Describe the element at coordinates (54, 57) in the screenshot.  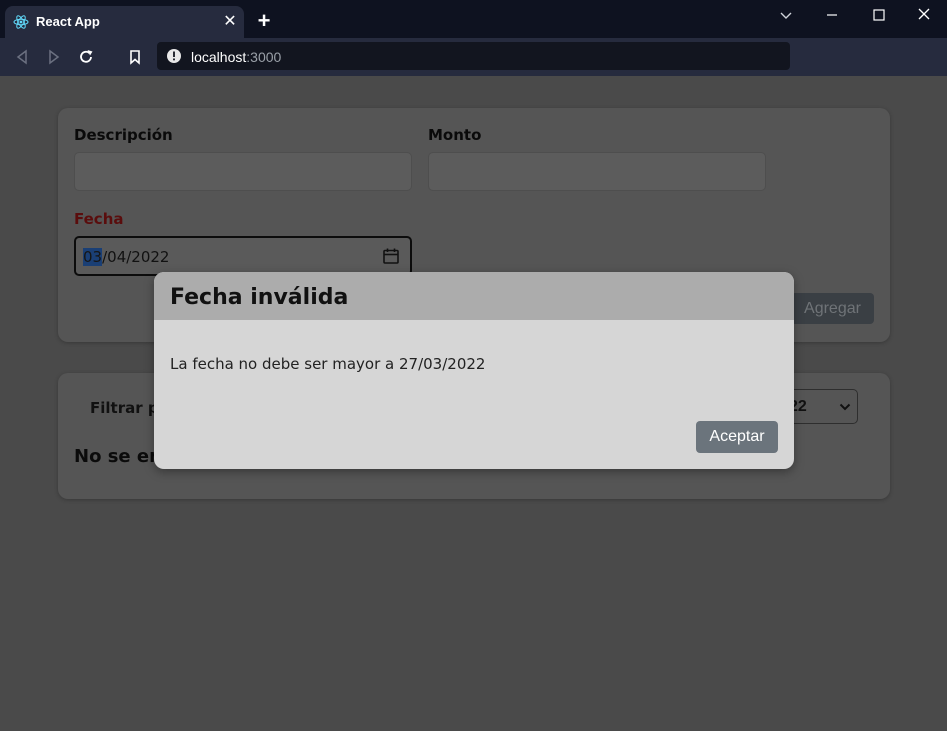
I see `forward-icon` at that location.